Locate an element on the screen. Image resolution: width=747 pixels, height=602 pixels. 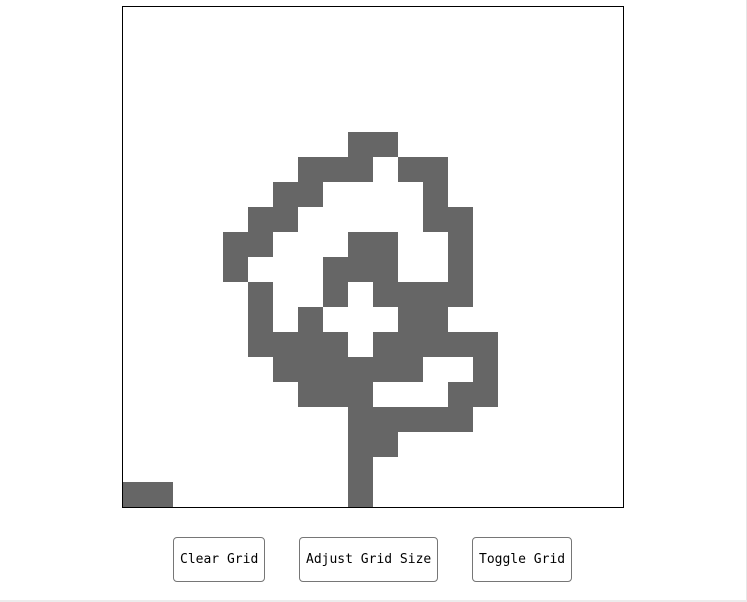
control-bar: Clear Grid Adjust Grid Size Toggle Grid is located at coordinates (373, 559).